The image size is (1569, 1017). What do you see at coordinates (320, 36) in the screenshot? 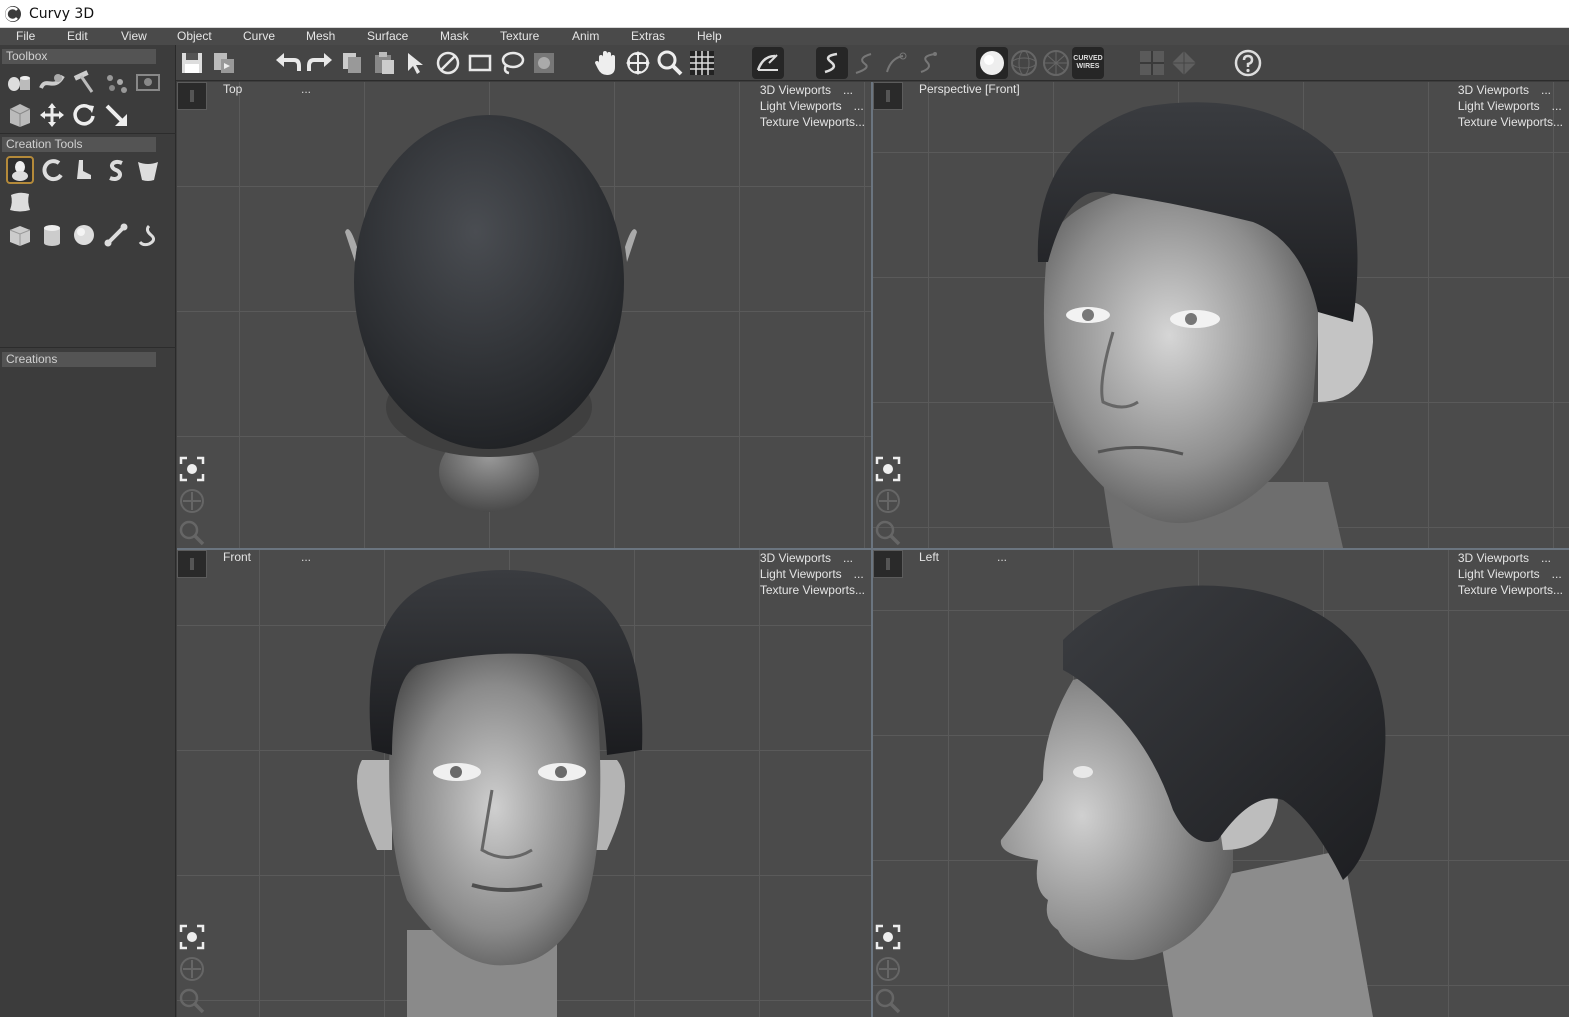
I see `menu-mesh: Mesh` at bounding box center [320, 36].